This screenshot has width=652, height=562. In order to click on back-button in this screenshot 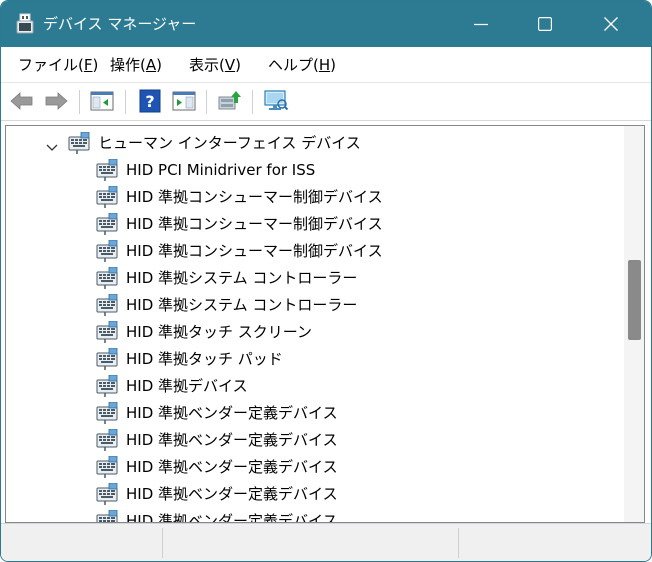, I will do `click(22, 101)`.